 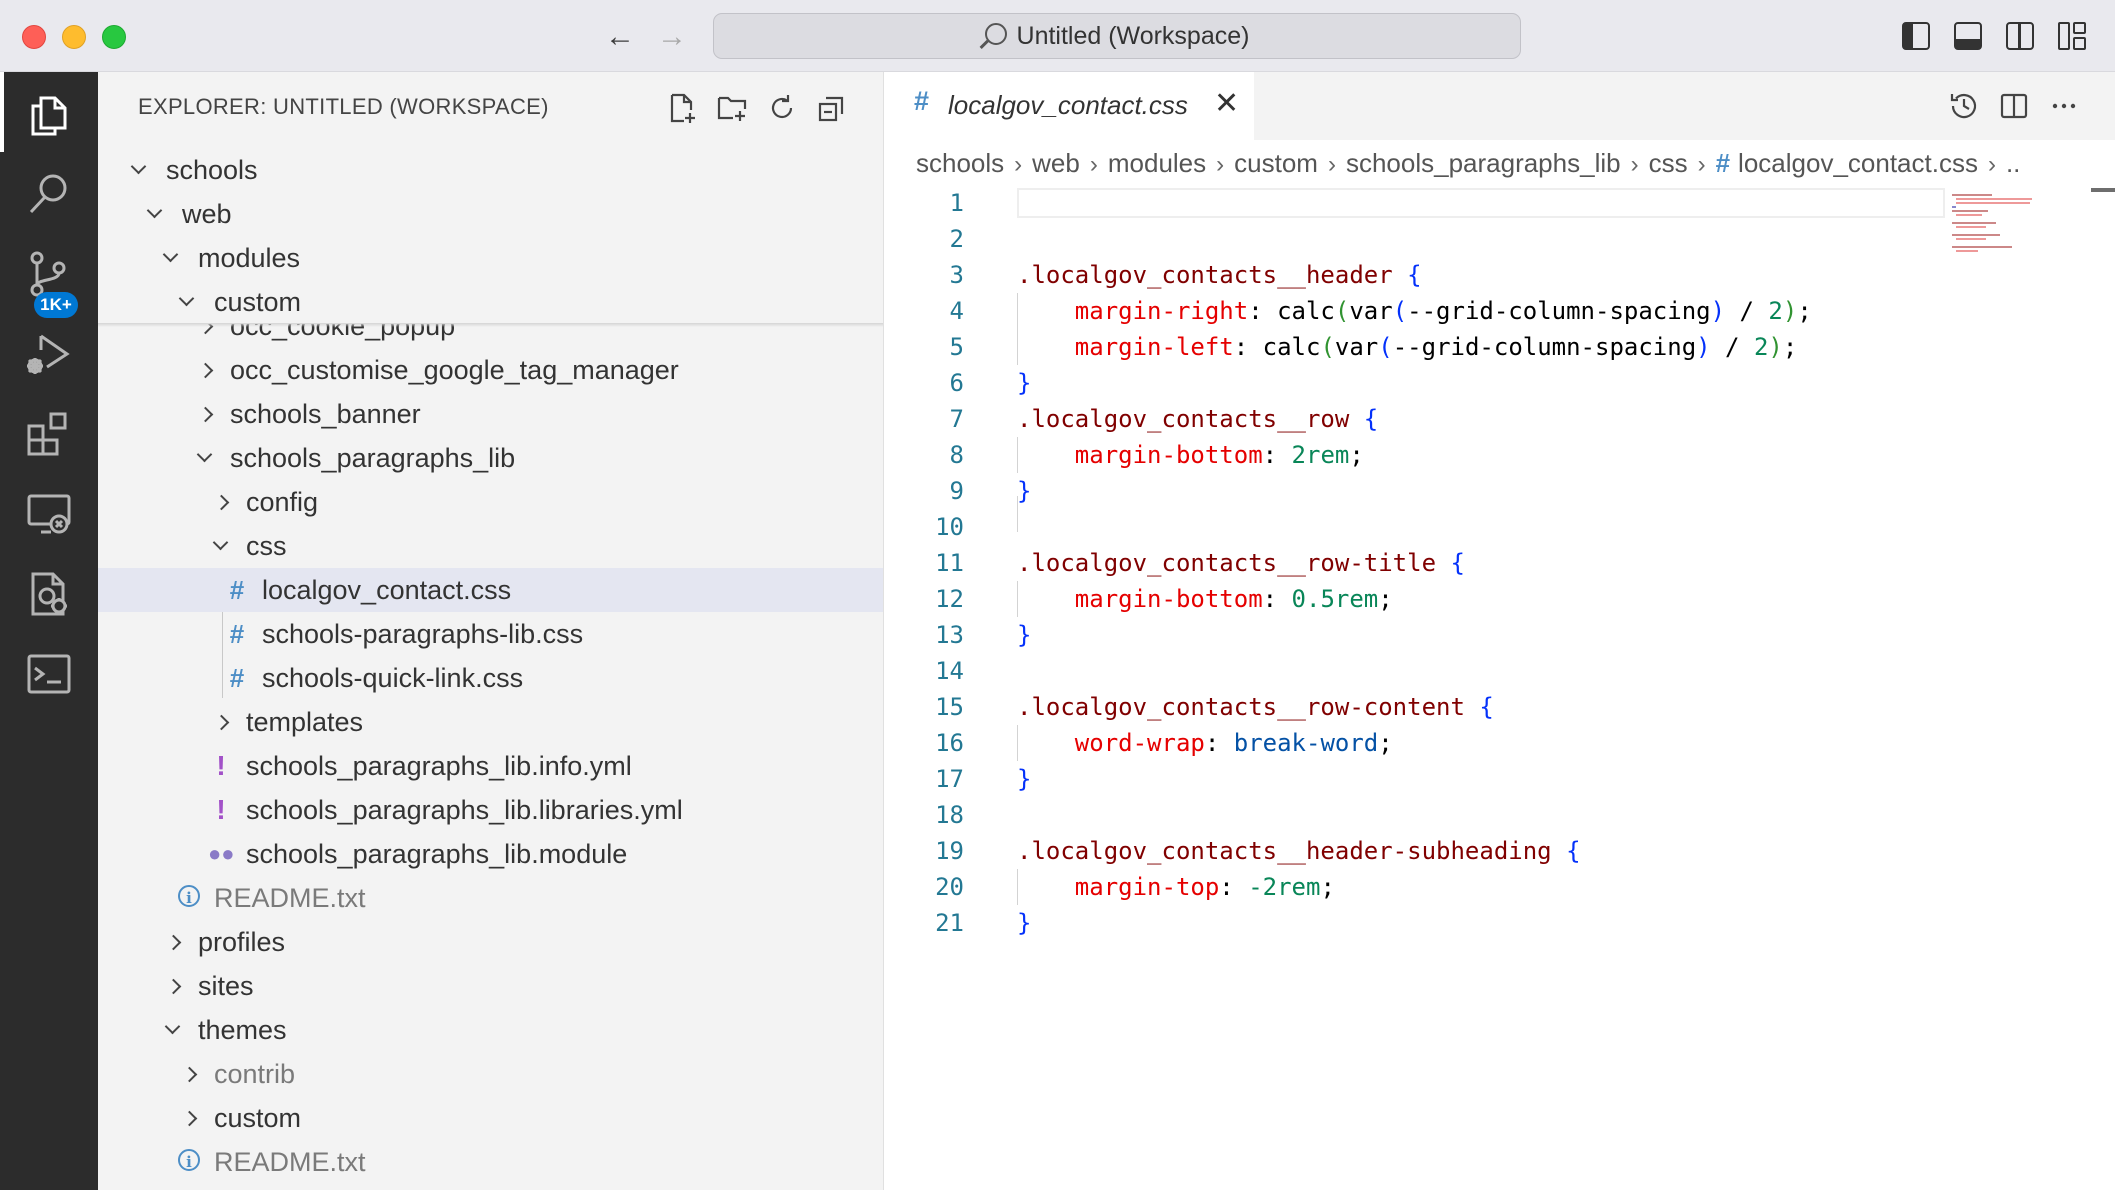 I want to click on run-debug-icon, so click(x=48, y=354).